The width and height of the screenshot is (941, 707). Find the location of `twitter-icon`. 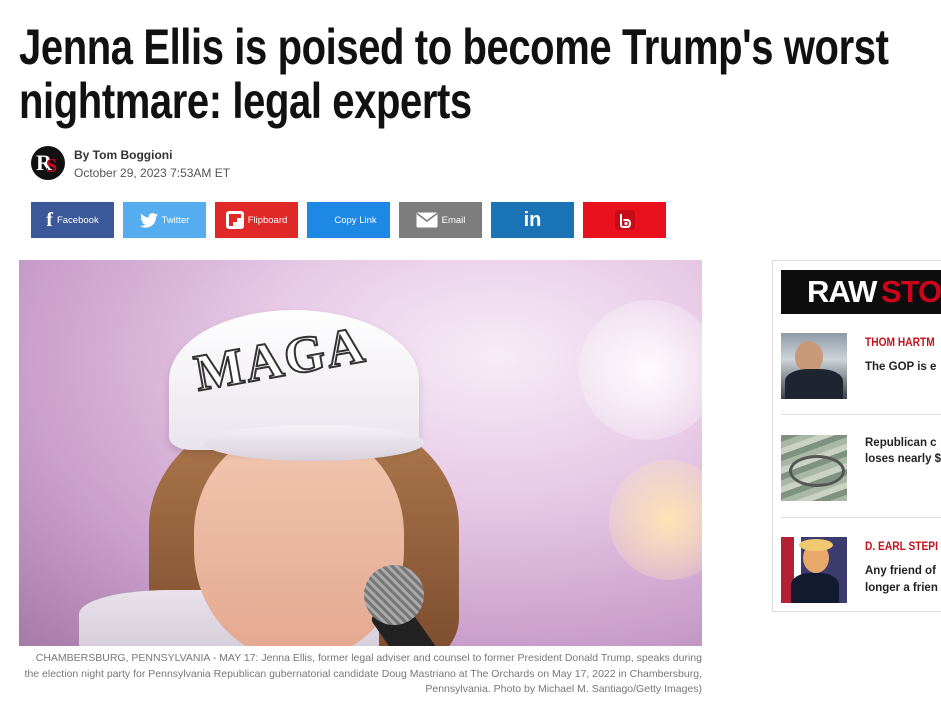

twitter-icon is located at coordinates (148, 220).